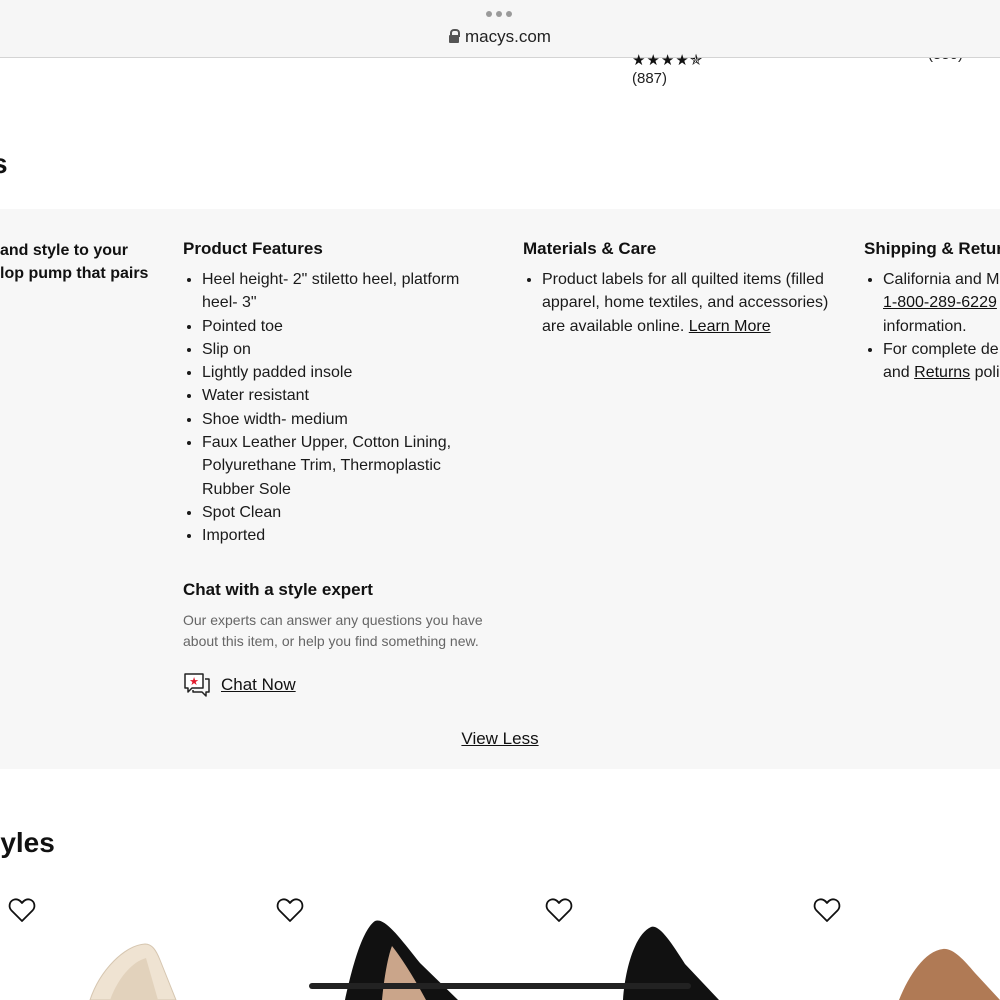  Describe the element at coordinates (347, 535) in the screenshot. I see `feature-item: Imported` at that location.